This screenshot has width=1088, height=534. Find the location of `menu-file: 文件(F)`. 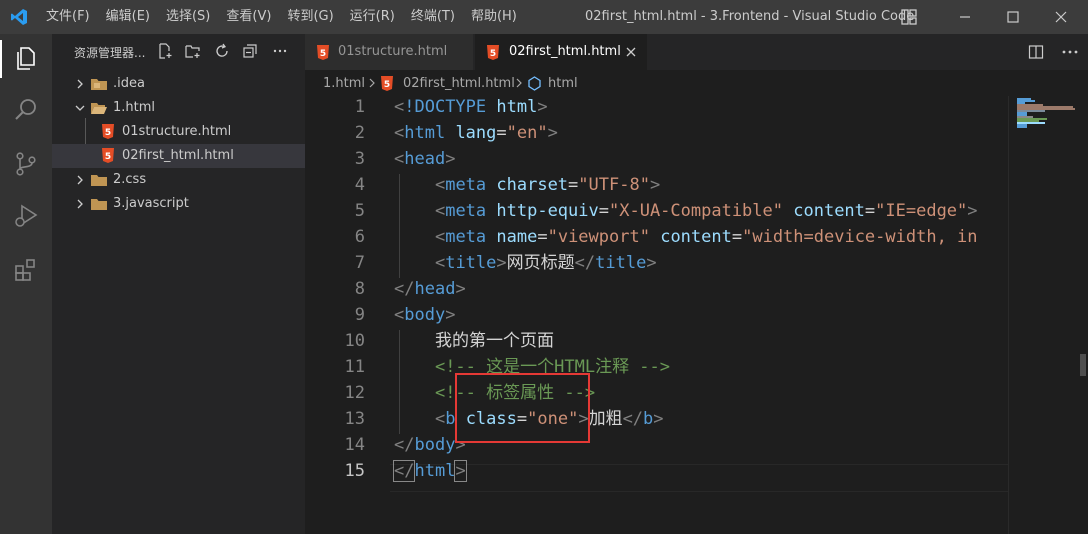

menu-file: 文件(F) is located at coordinates (68, 17).